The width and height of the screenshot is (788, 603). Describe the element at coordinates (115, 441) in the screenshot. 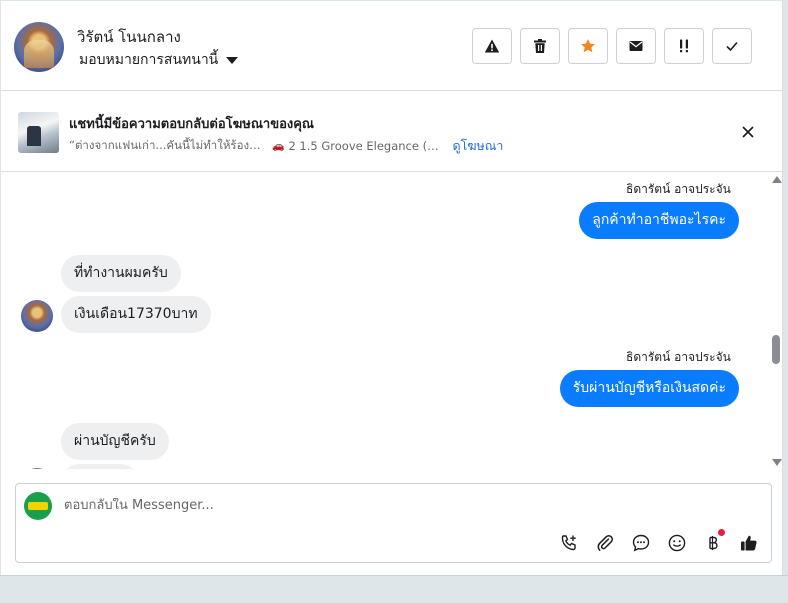

I see `incoming-message: ผ่านบัญชีครับ` at that location.